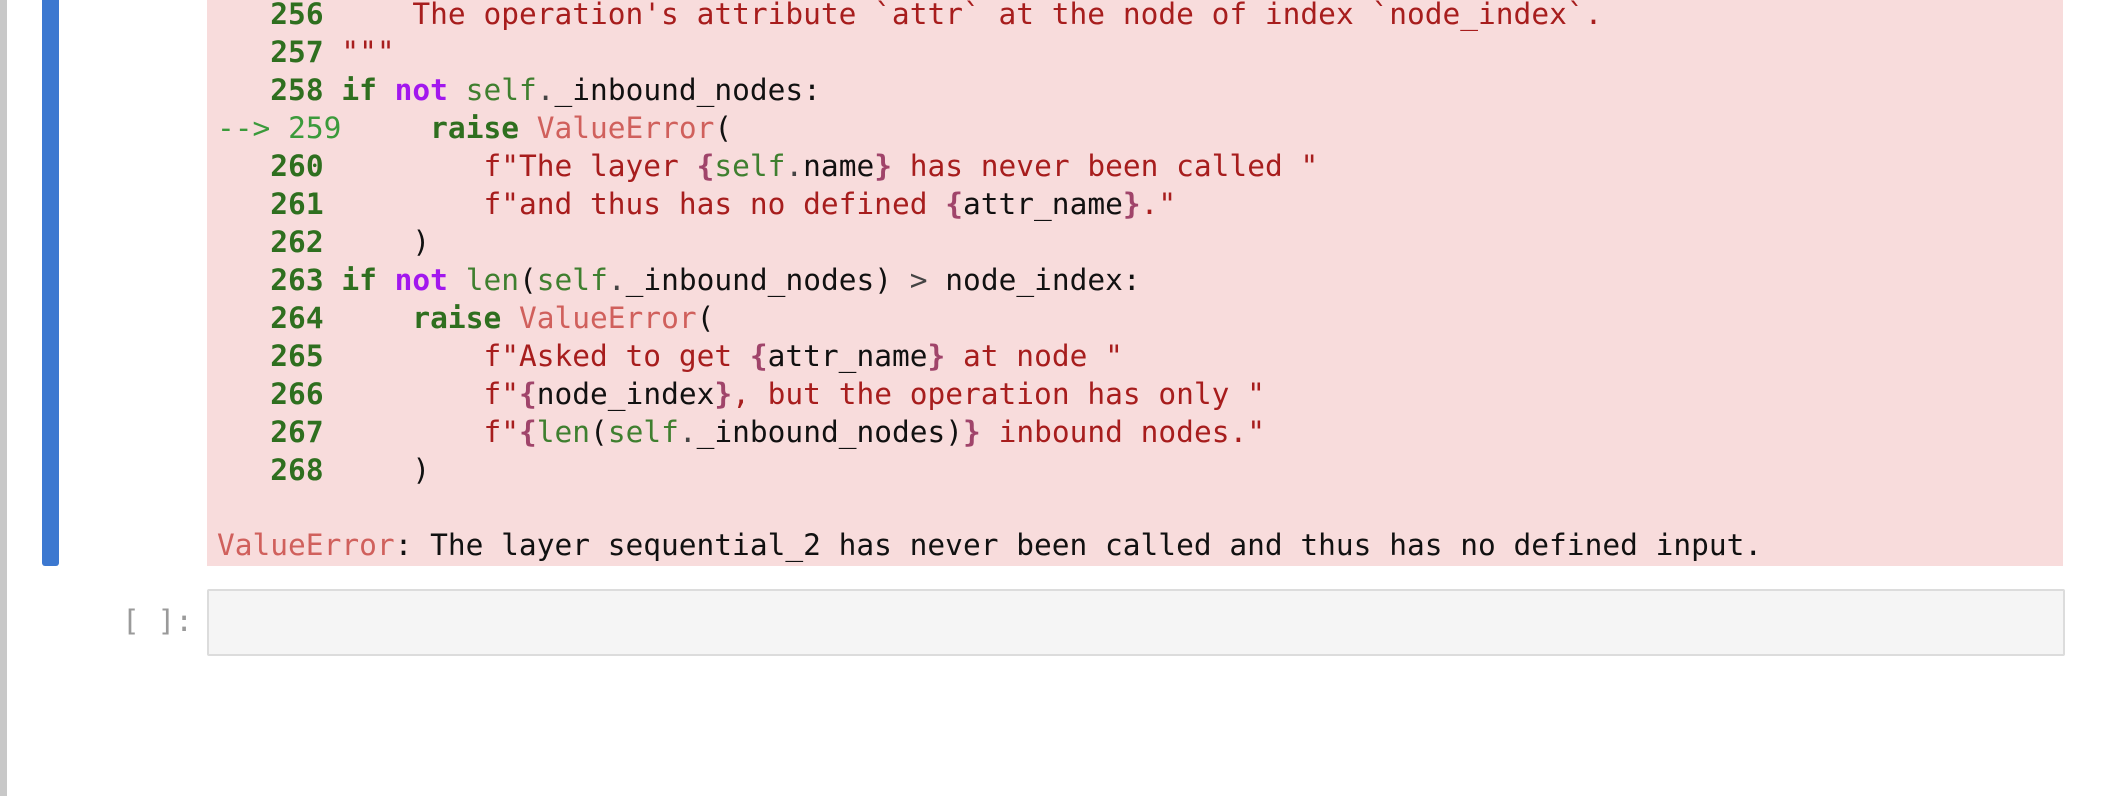 Image resolution: width=2108 pixels, height=796 pixels. Describe the element at coordinates (297, 242) in the screenshot. I see `line-number: 262` at that location.